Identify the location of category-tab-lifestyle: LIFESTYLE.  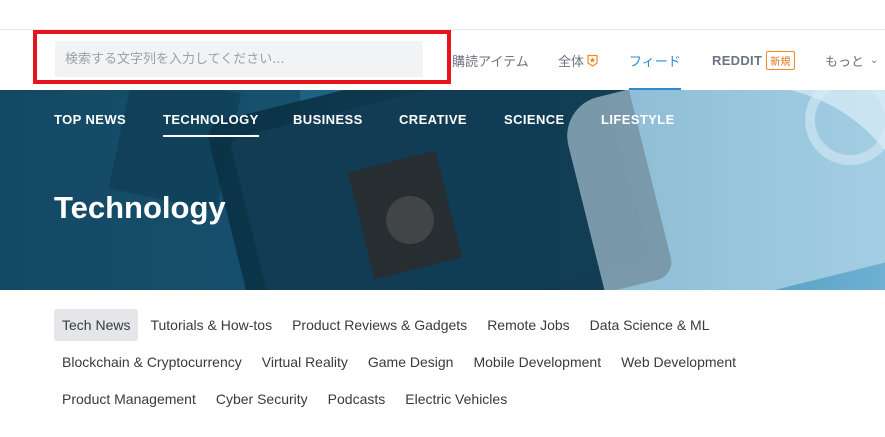
(638, 119).